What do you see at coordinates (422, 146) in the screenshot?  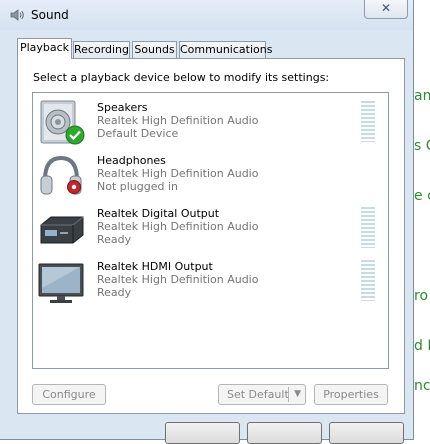 I see `background-text: s C` at bounding box center [422, 146].